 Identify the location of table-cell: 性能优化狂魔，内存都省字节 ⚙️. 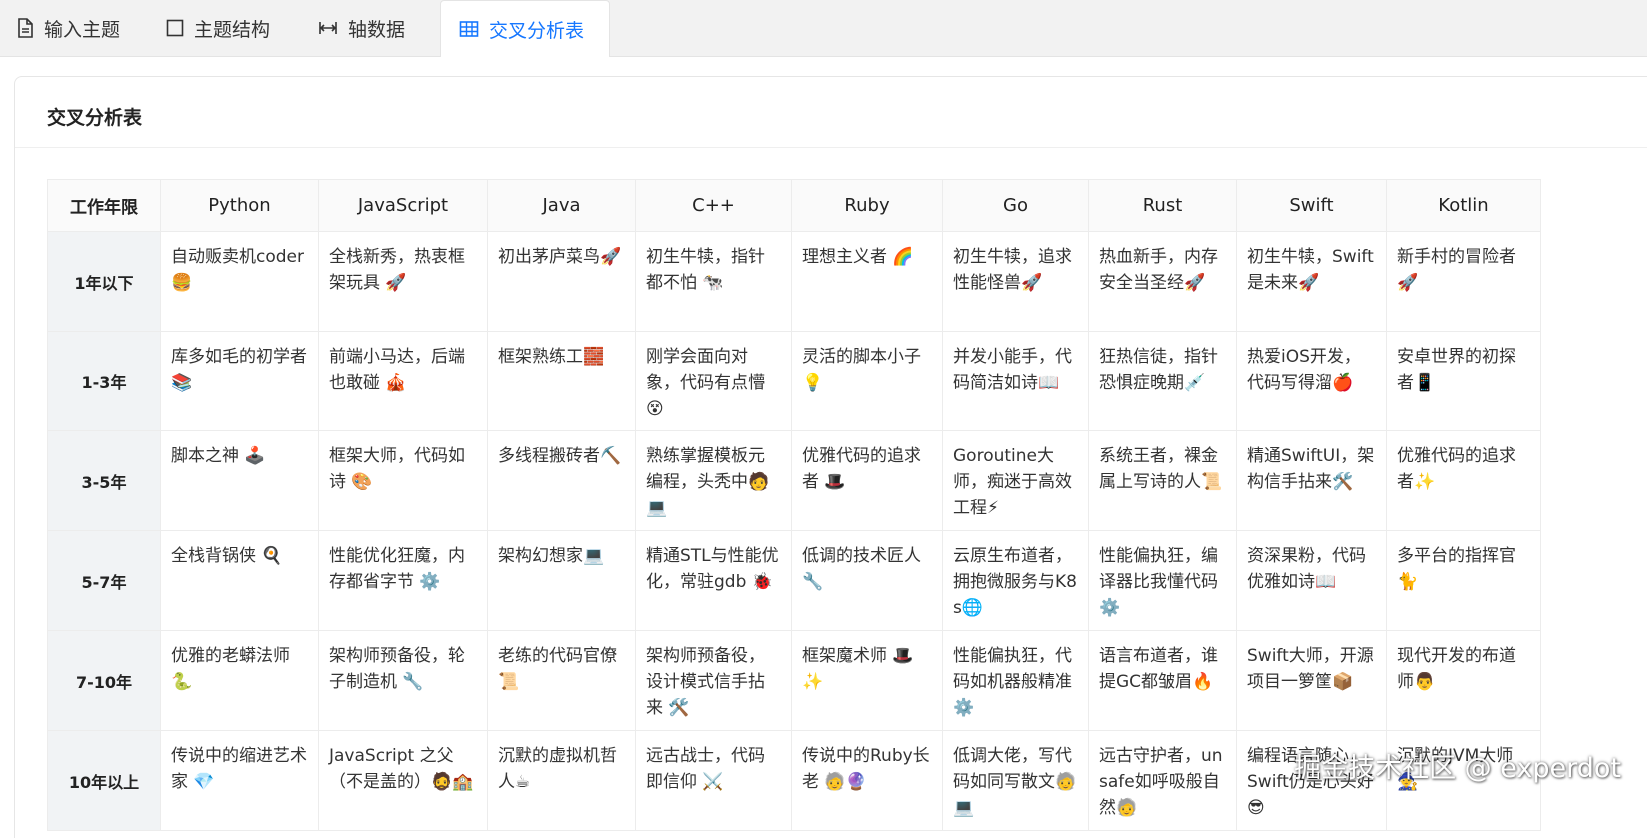
(403, 580).